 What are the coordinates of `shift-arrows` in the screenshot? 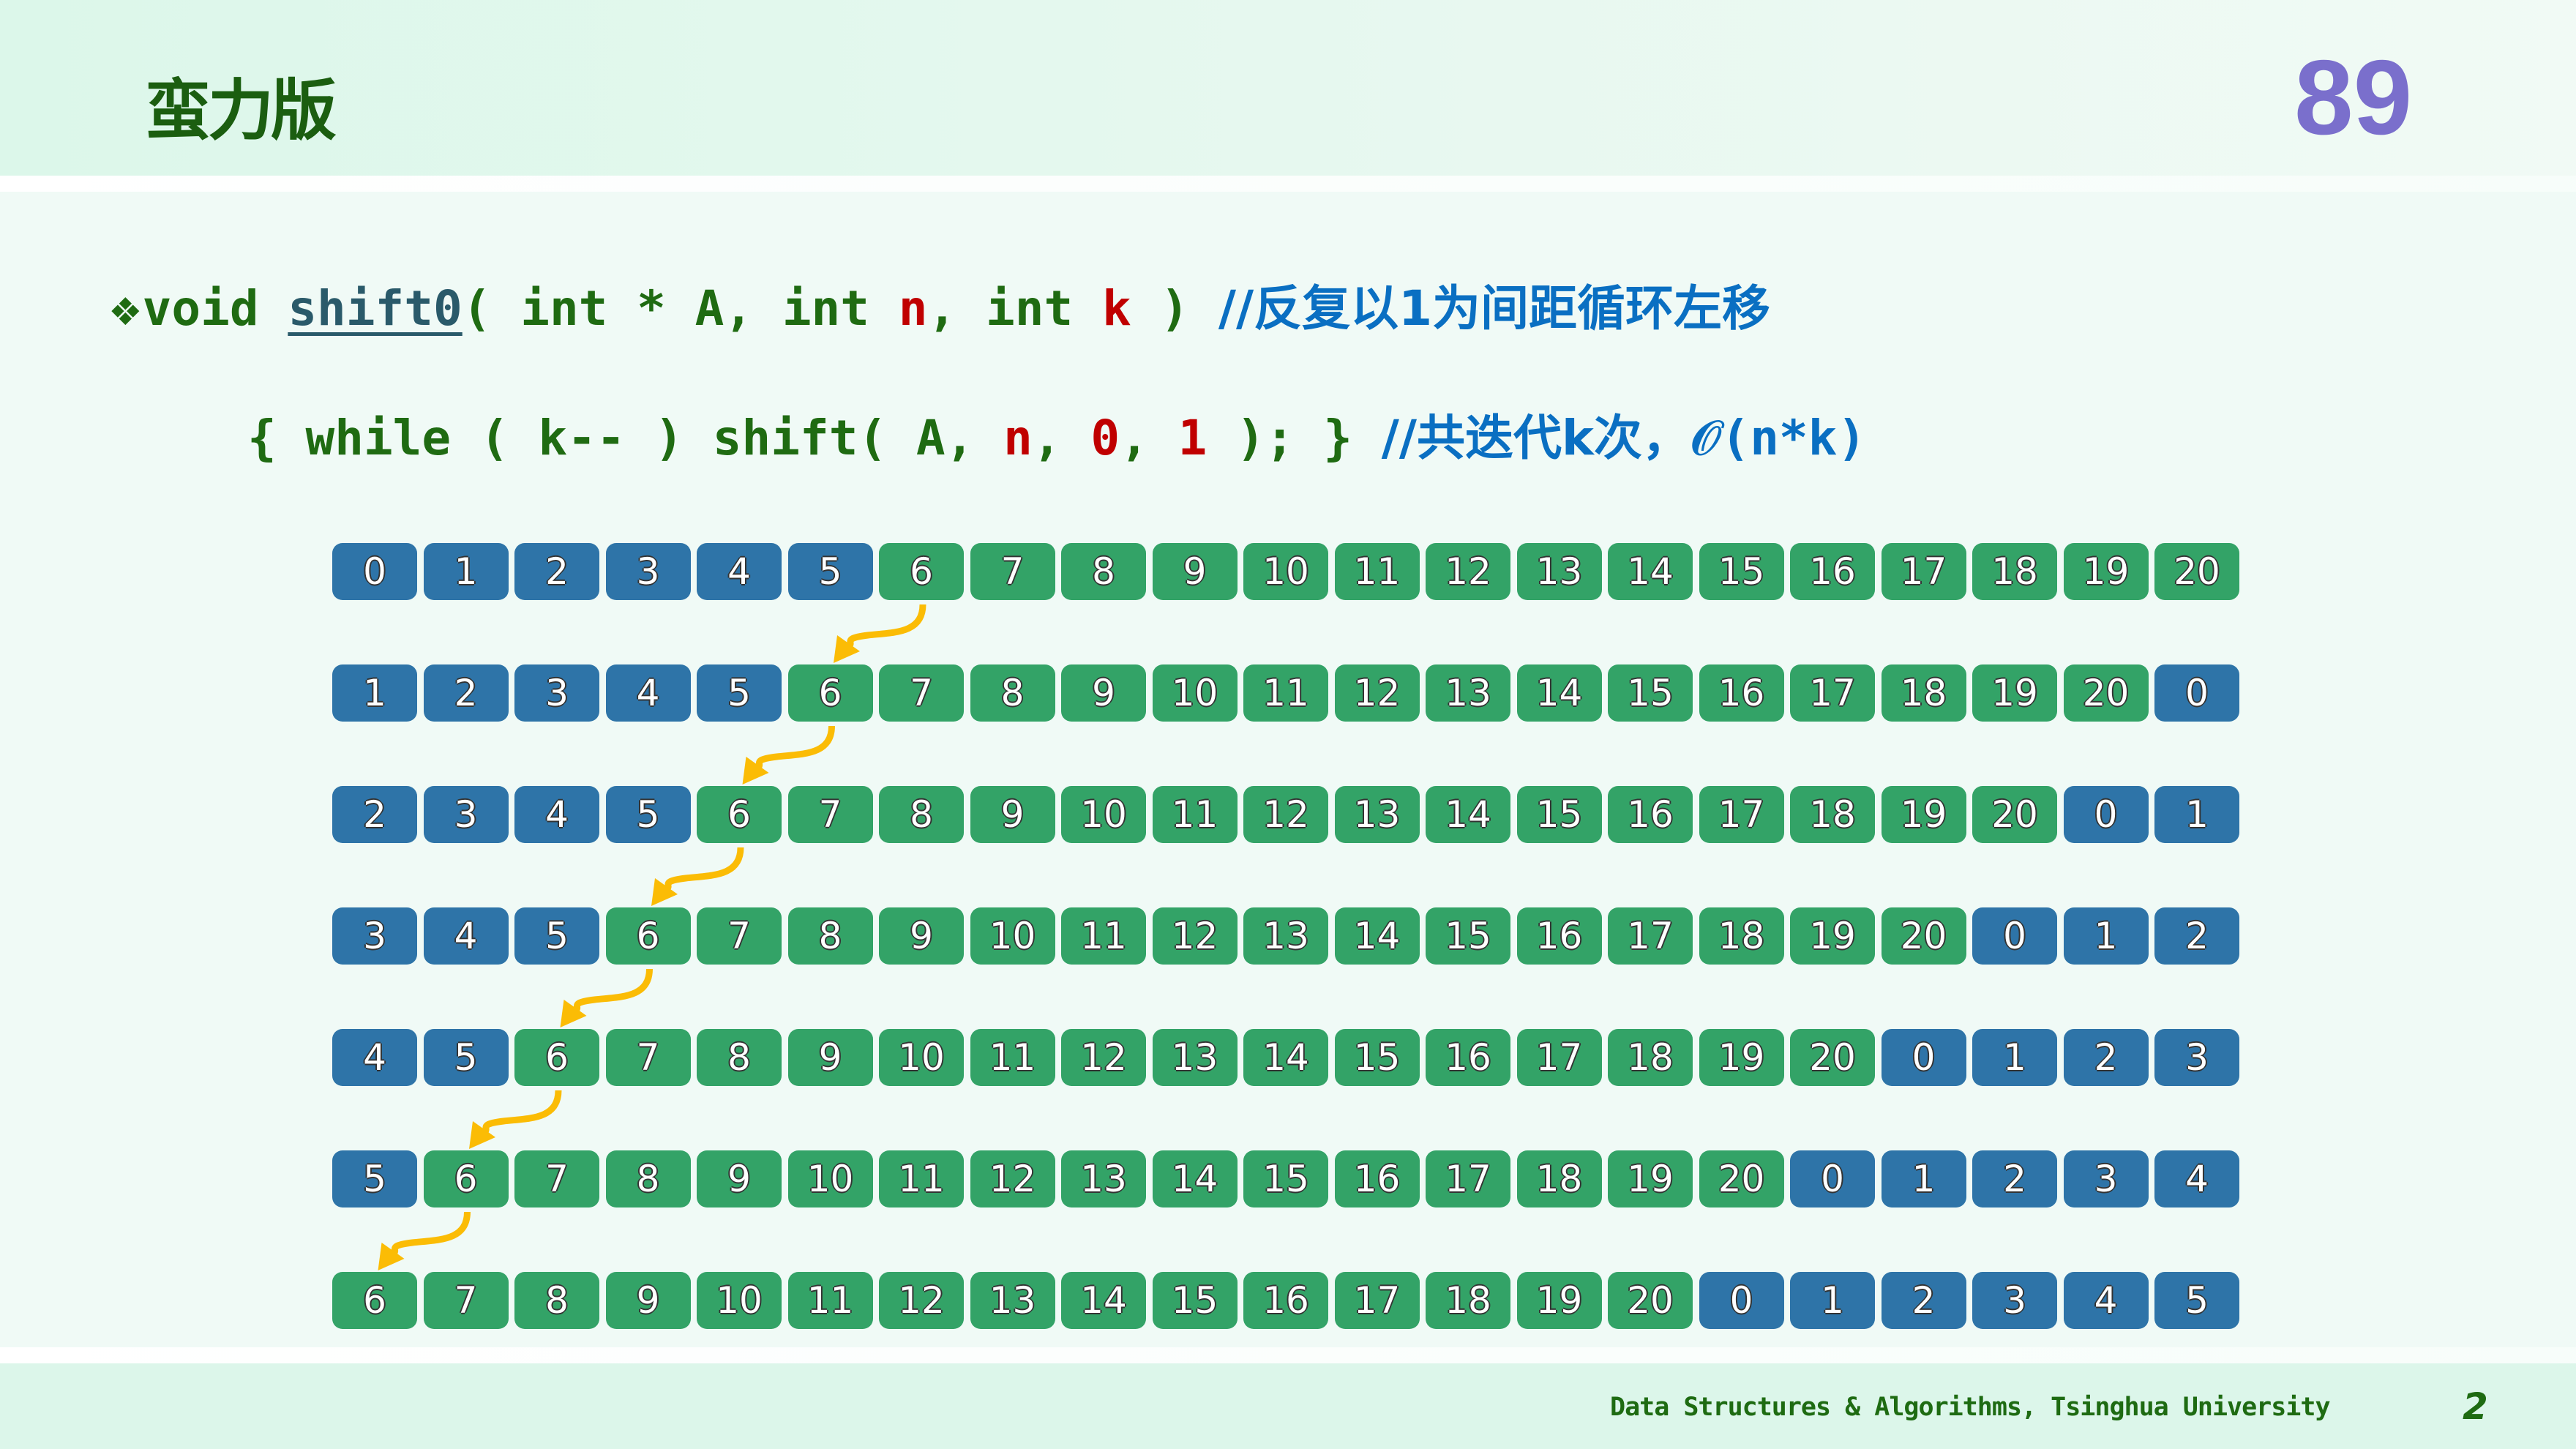 It's located at (652, 937).